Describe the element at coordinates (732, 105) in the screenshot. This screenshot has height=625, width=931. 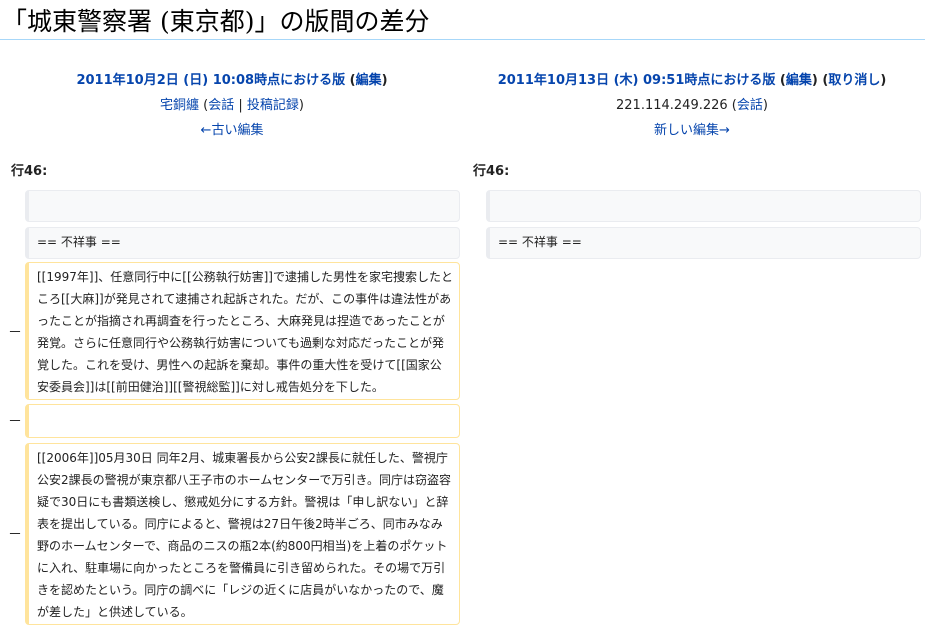
I see `right-talk-paren-open: (` at that location.